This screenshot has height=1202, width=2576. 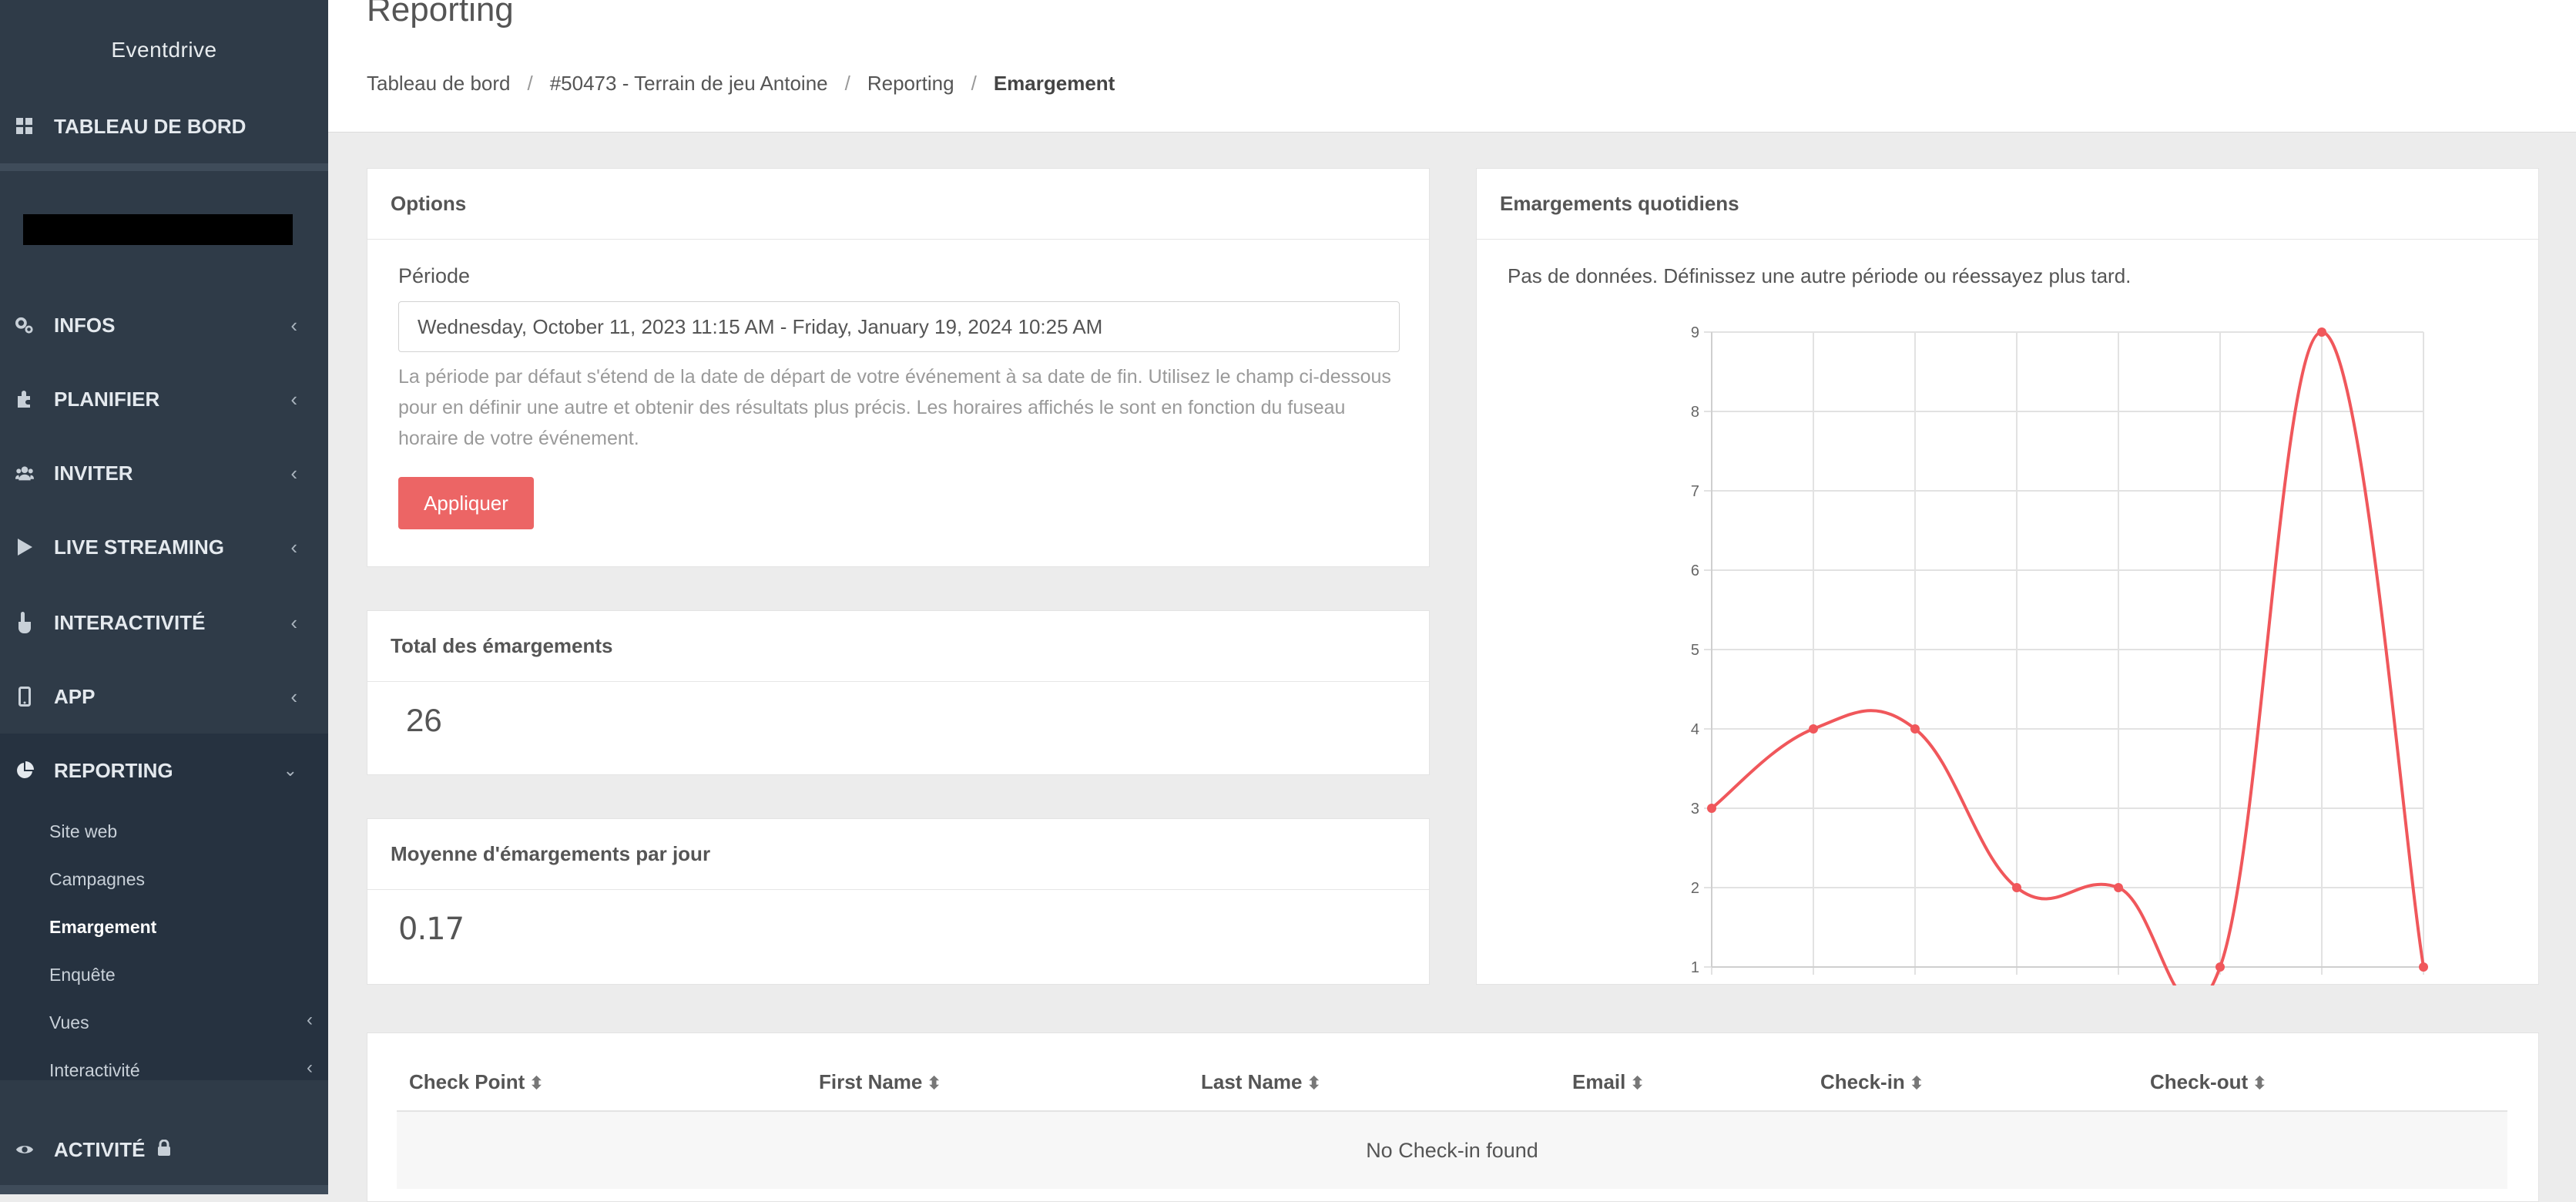 What do you see at coordinates (1695, 412) in the screenshot?
I see `y-tick-label: 8` at bounding box center [1695, 412].